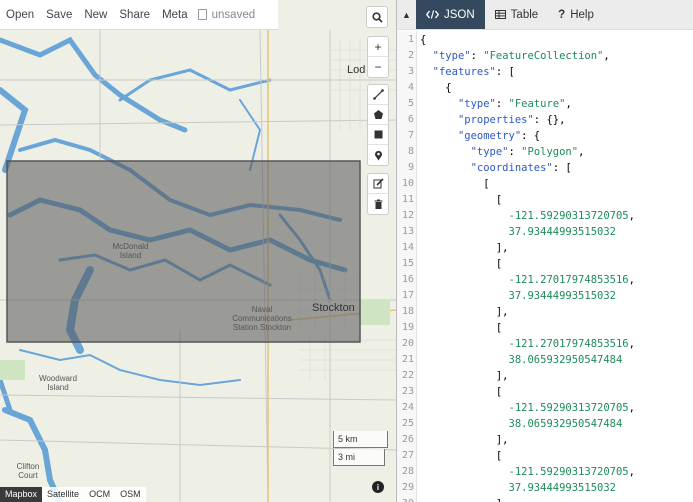  I want to click on file-icon, so click(202, 14).